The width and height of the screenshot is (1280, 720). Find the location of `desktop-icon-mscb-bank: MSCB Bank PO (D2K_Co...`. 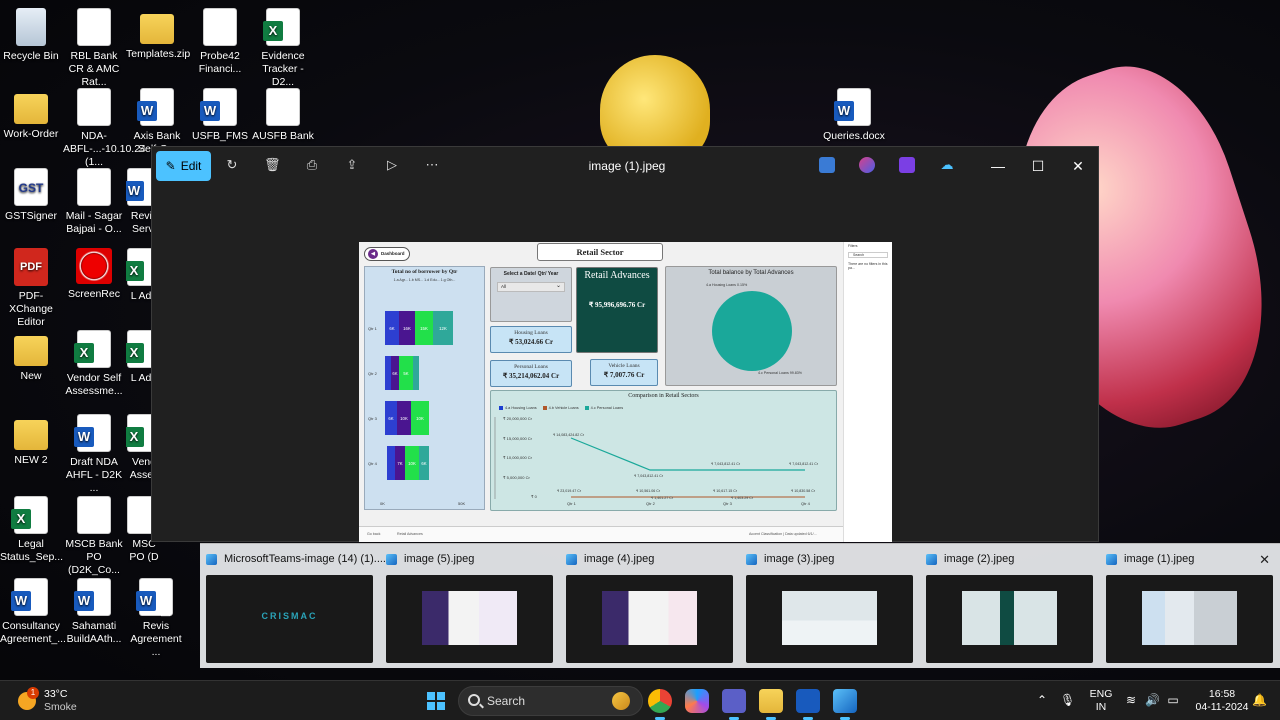

desktop-icon-mscb-bank: MSCB Bank PO (D2K_Co... is located at coordinates (94, 536).